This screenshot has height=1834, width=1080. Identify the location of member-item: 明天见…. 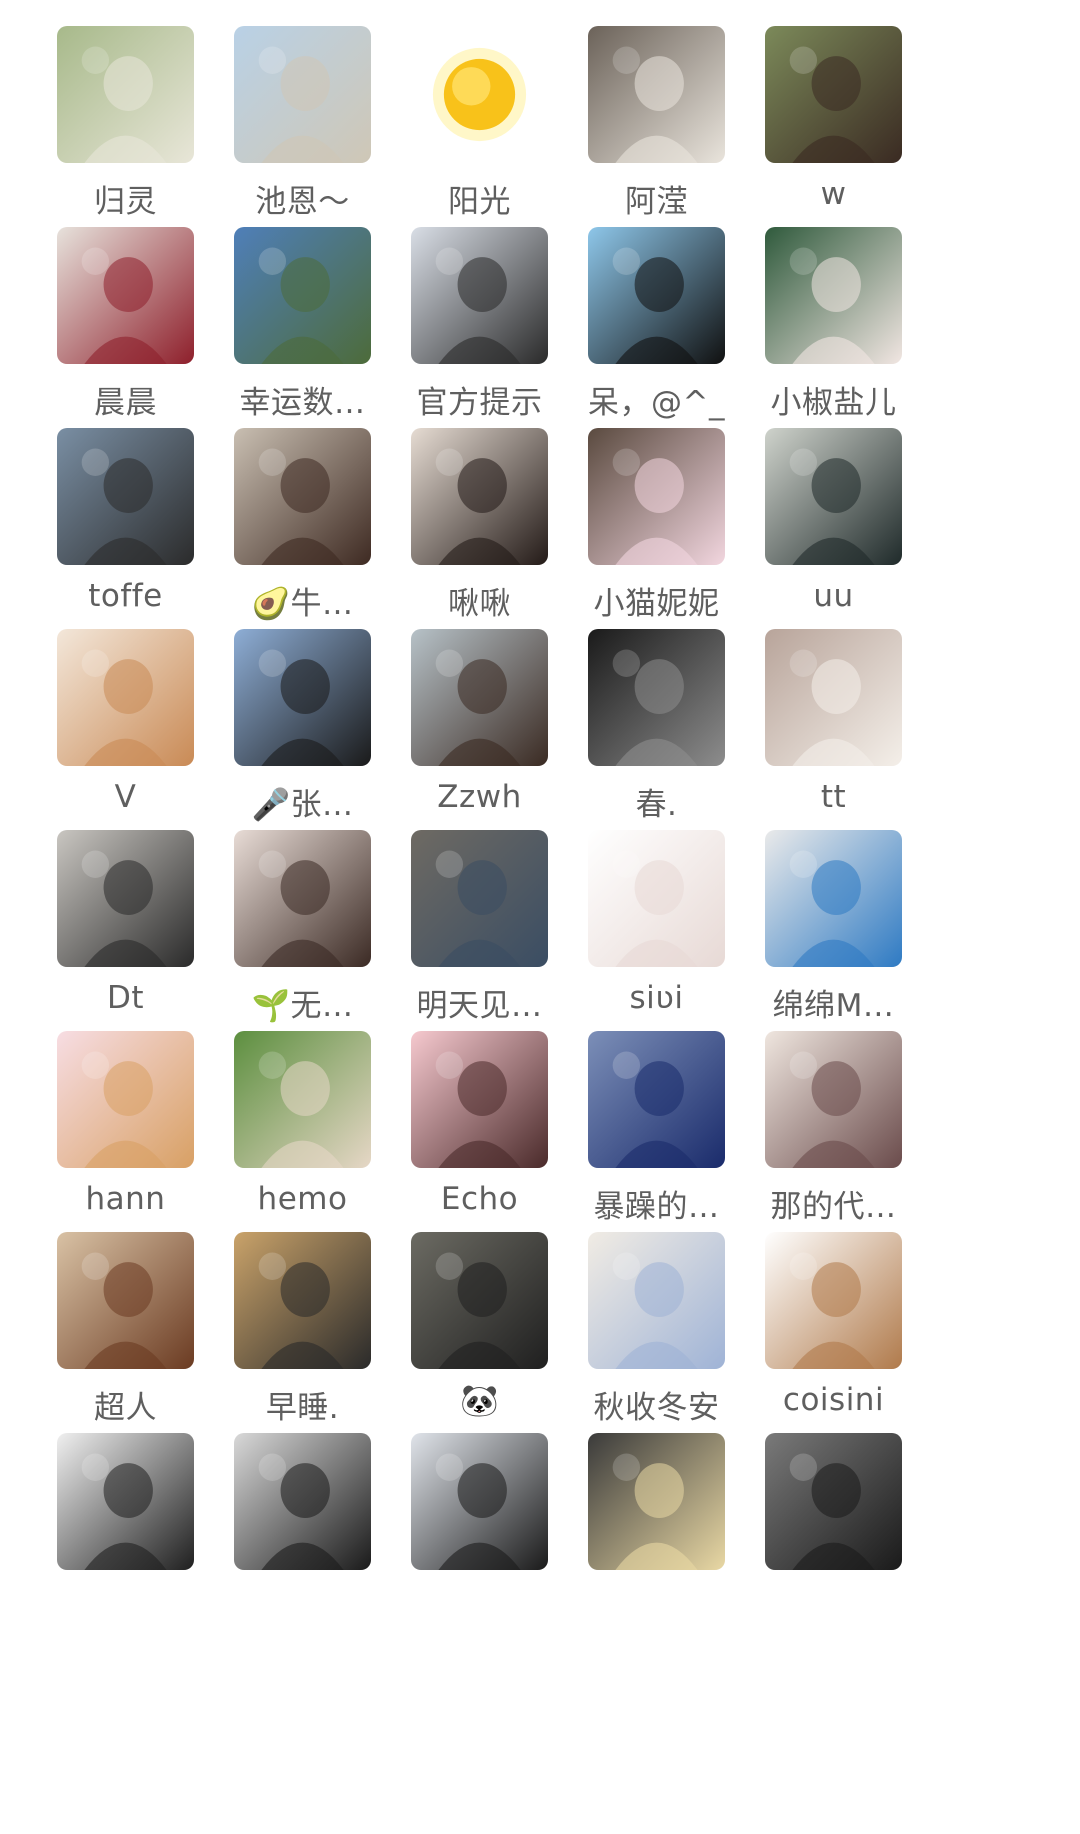
(467, 913).